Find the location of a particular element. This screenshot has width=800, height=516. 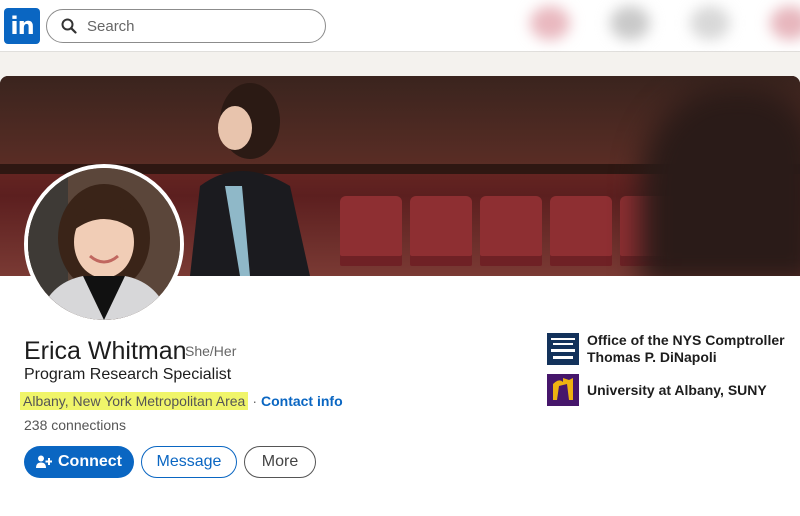

nav-icons-blurred is located at coordinates (620, 26).